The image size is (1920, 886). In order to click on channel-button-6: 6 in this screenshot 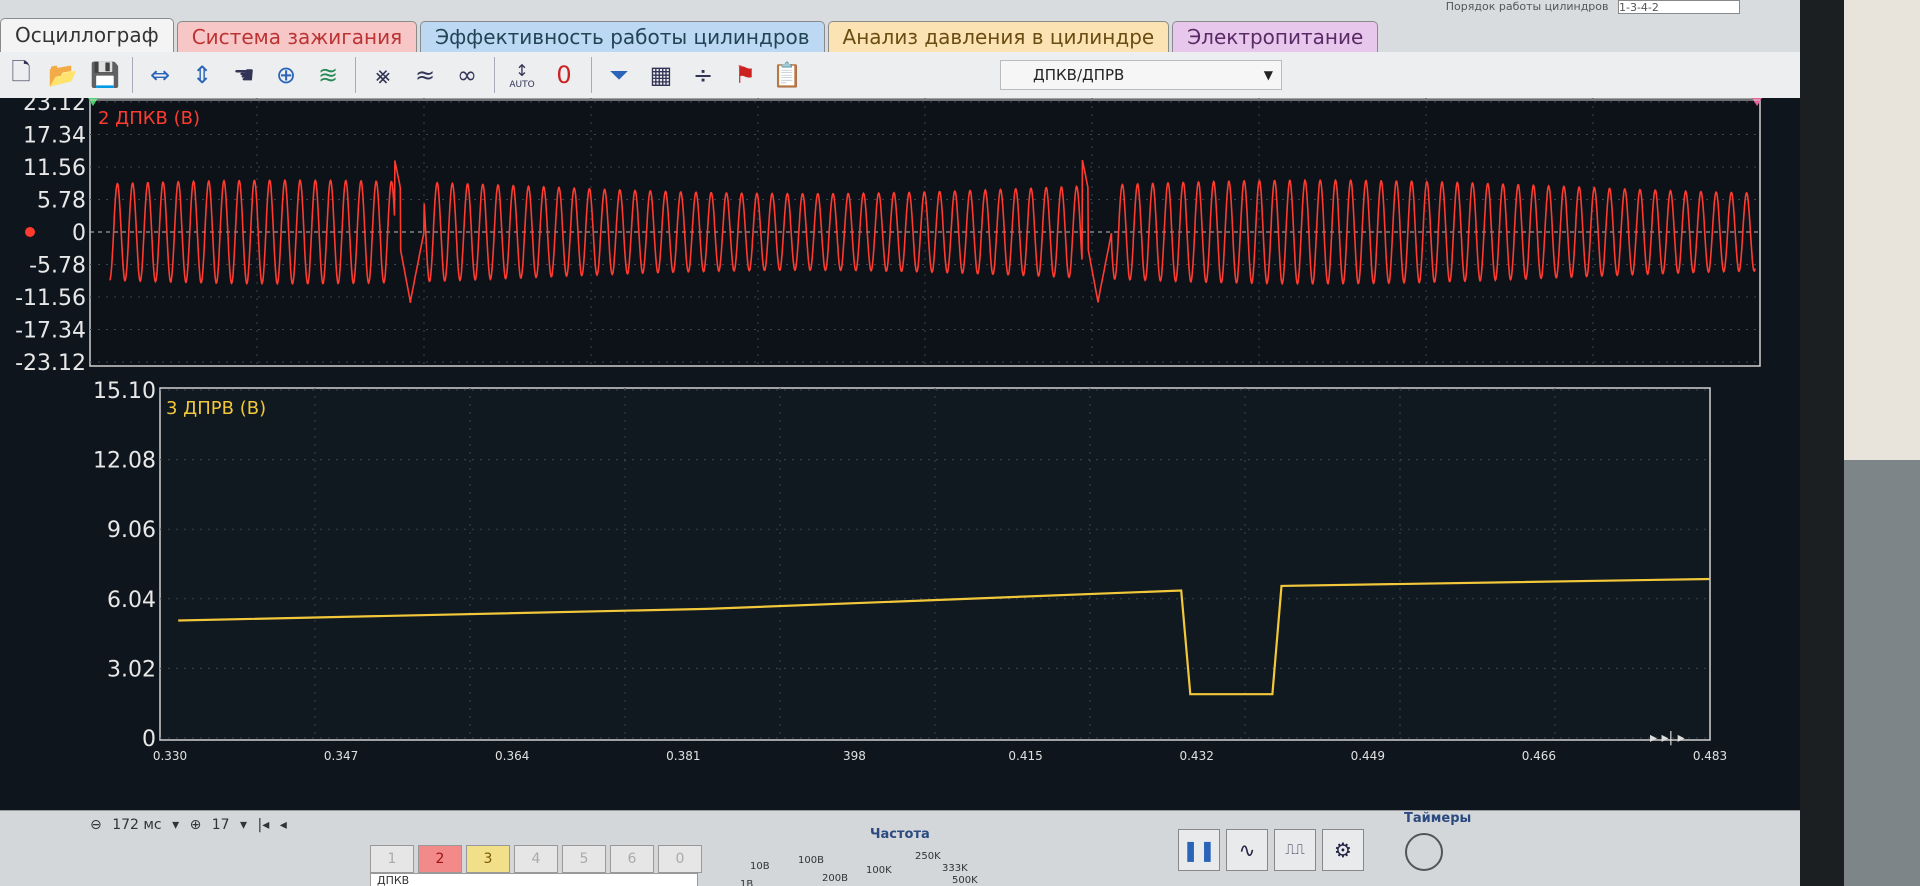, I will do `click(632, 859)`.